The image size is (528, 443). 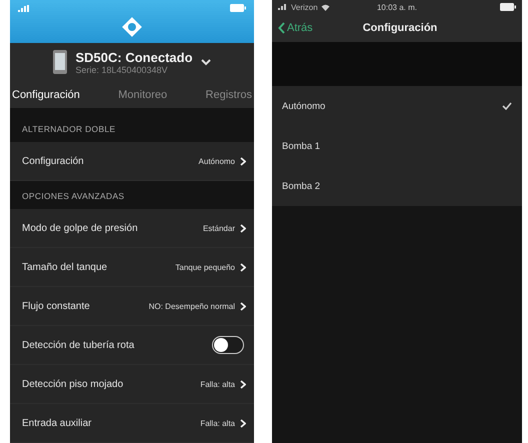 What do you see at coordinates (57, 423) in the screenshot?
I see `setting-label: Entrada auxiliar` at bounding box center [57, 423].